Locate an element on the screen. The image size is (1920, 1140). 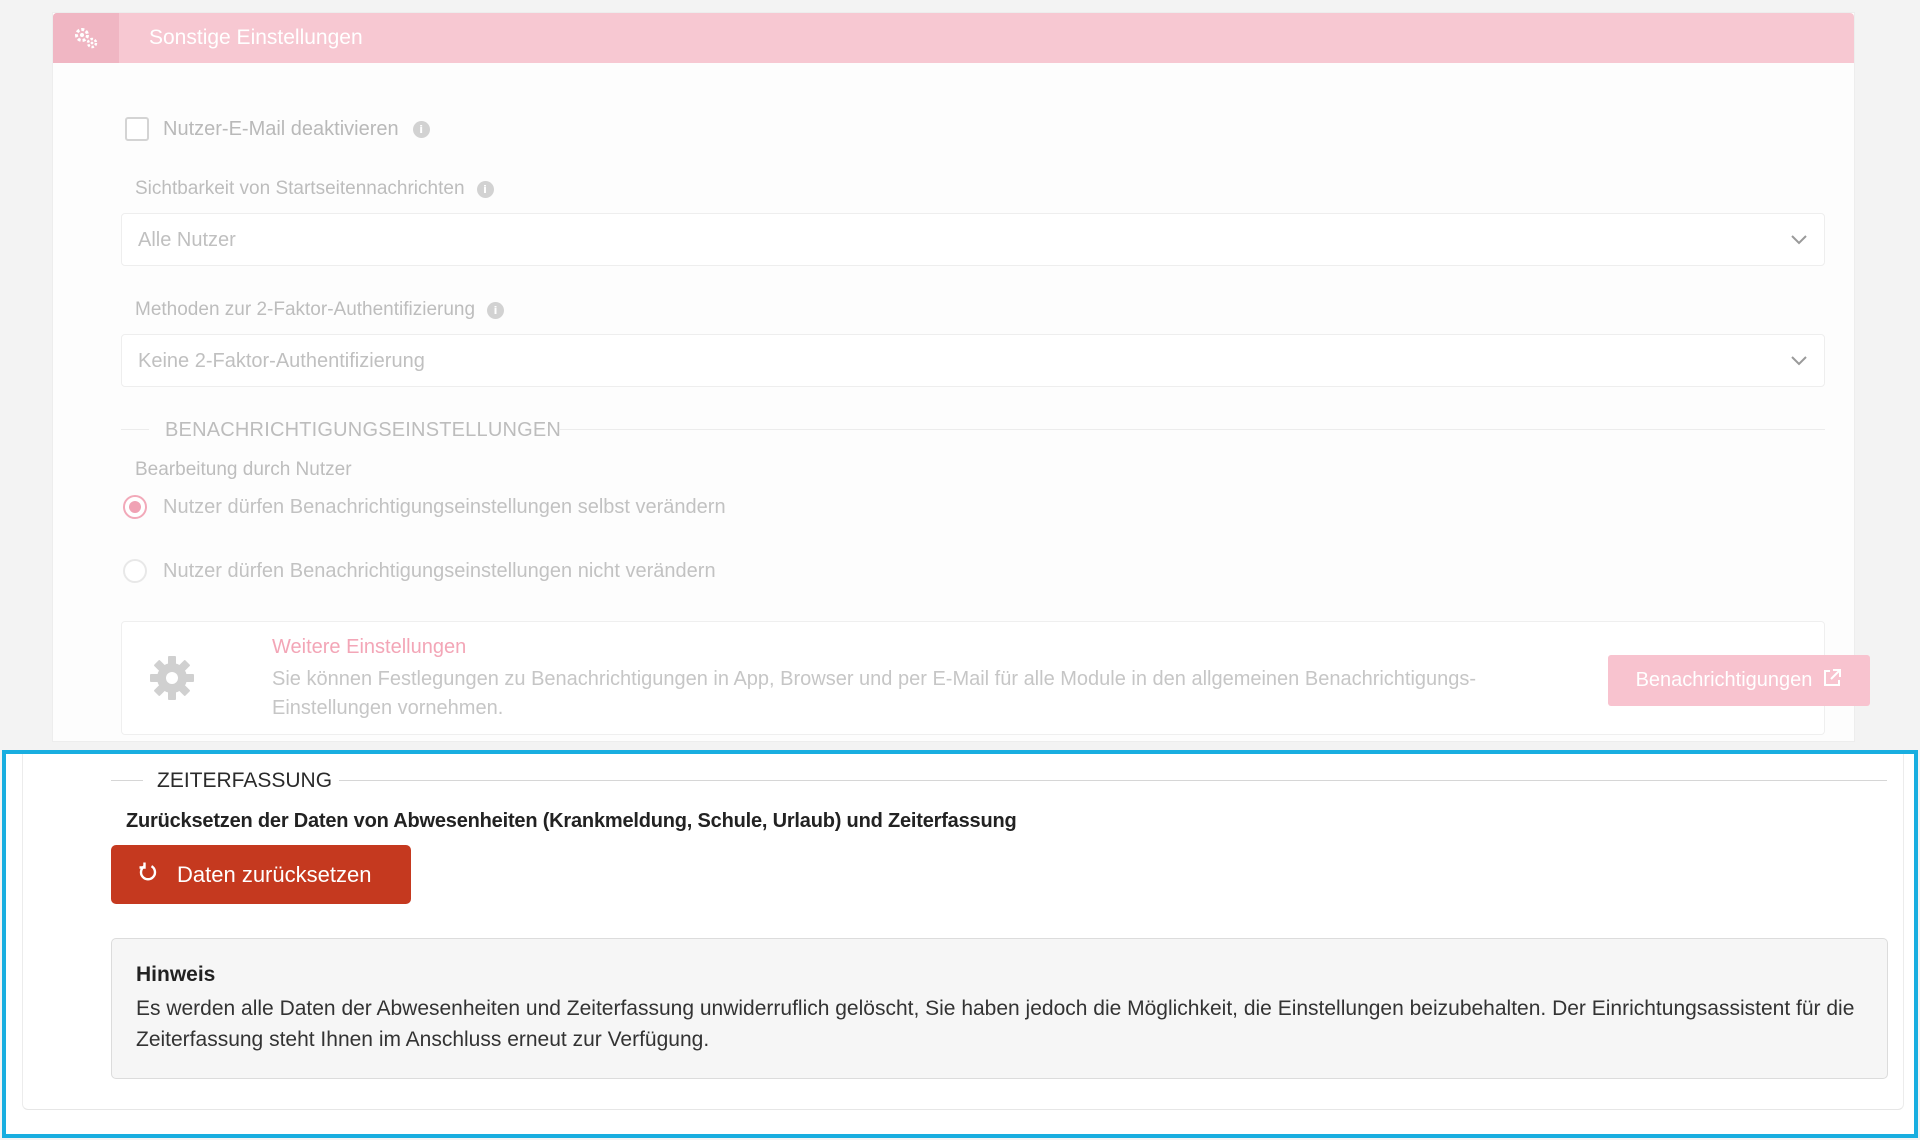
time-tracking-section-title: ZEITERFASSUNG is located at coordinates (245, 780).